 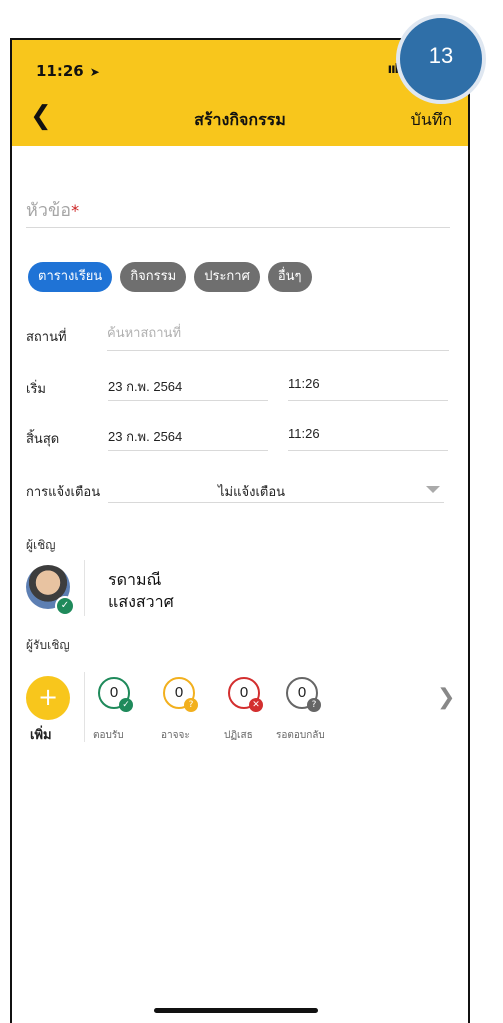 I want to click on title-input: หัวข้อ*, so click(x=238, y=211).